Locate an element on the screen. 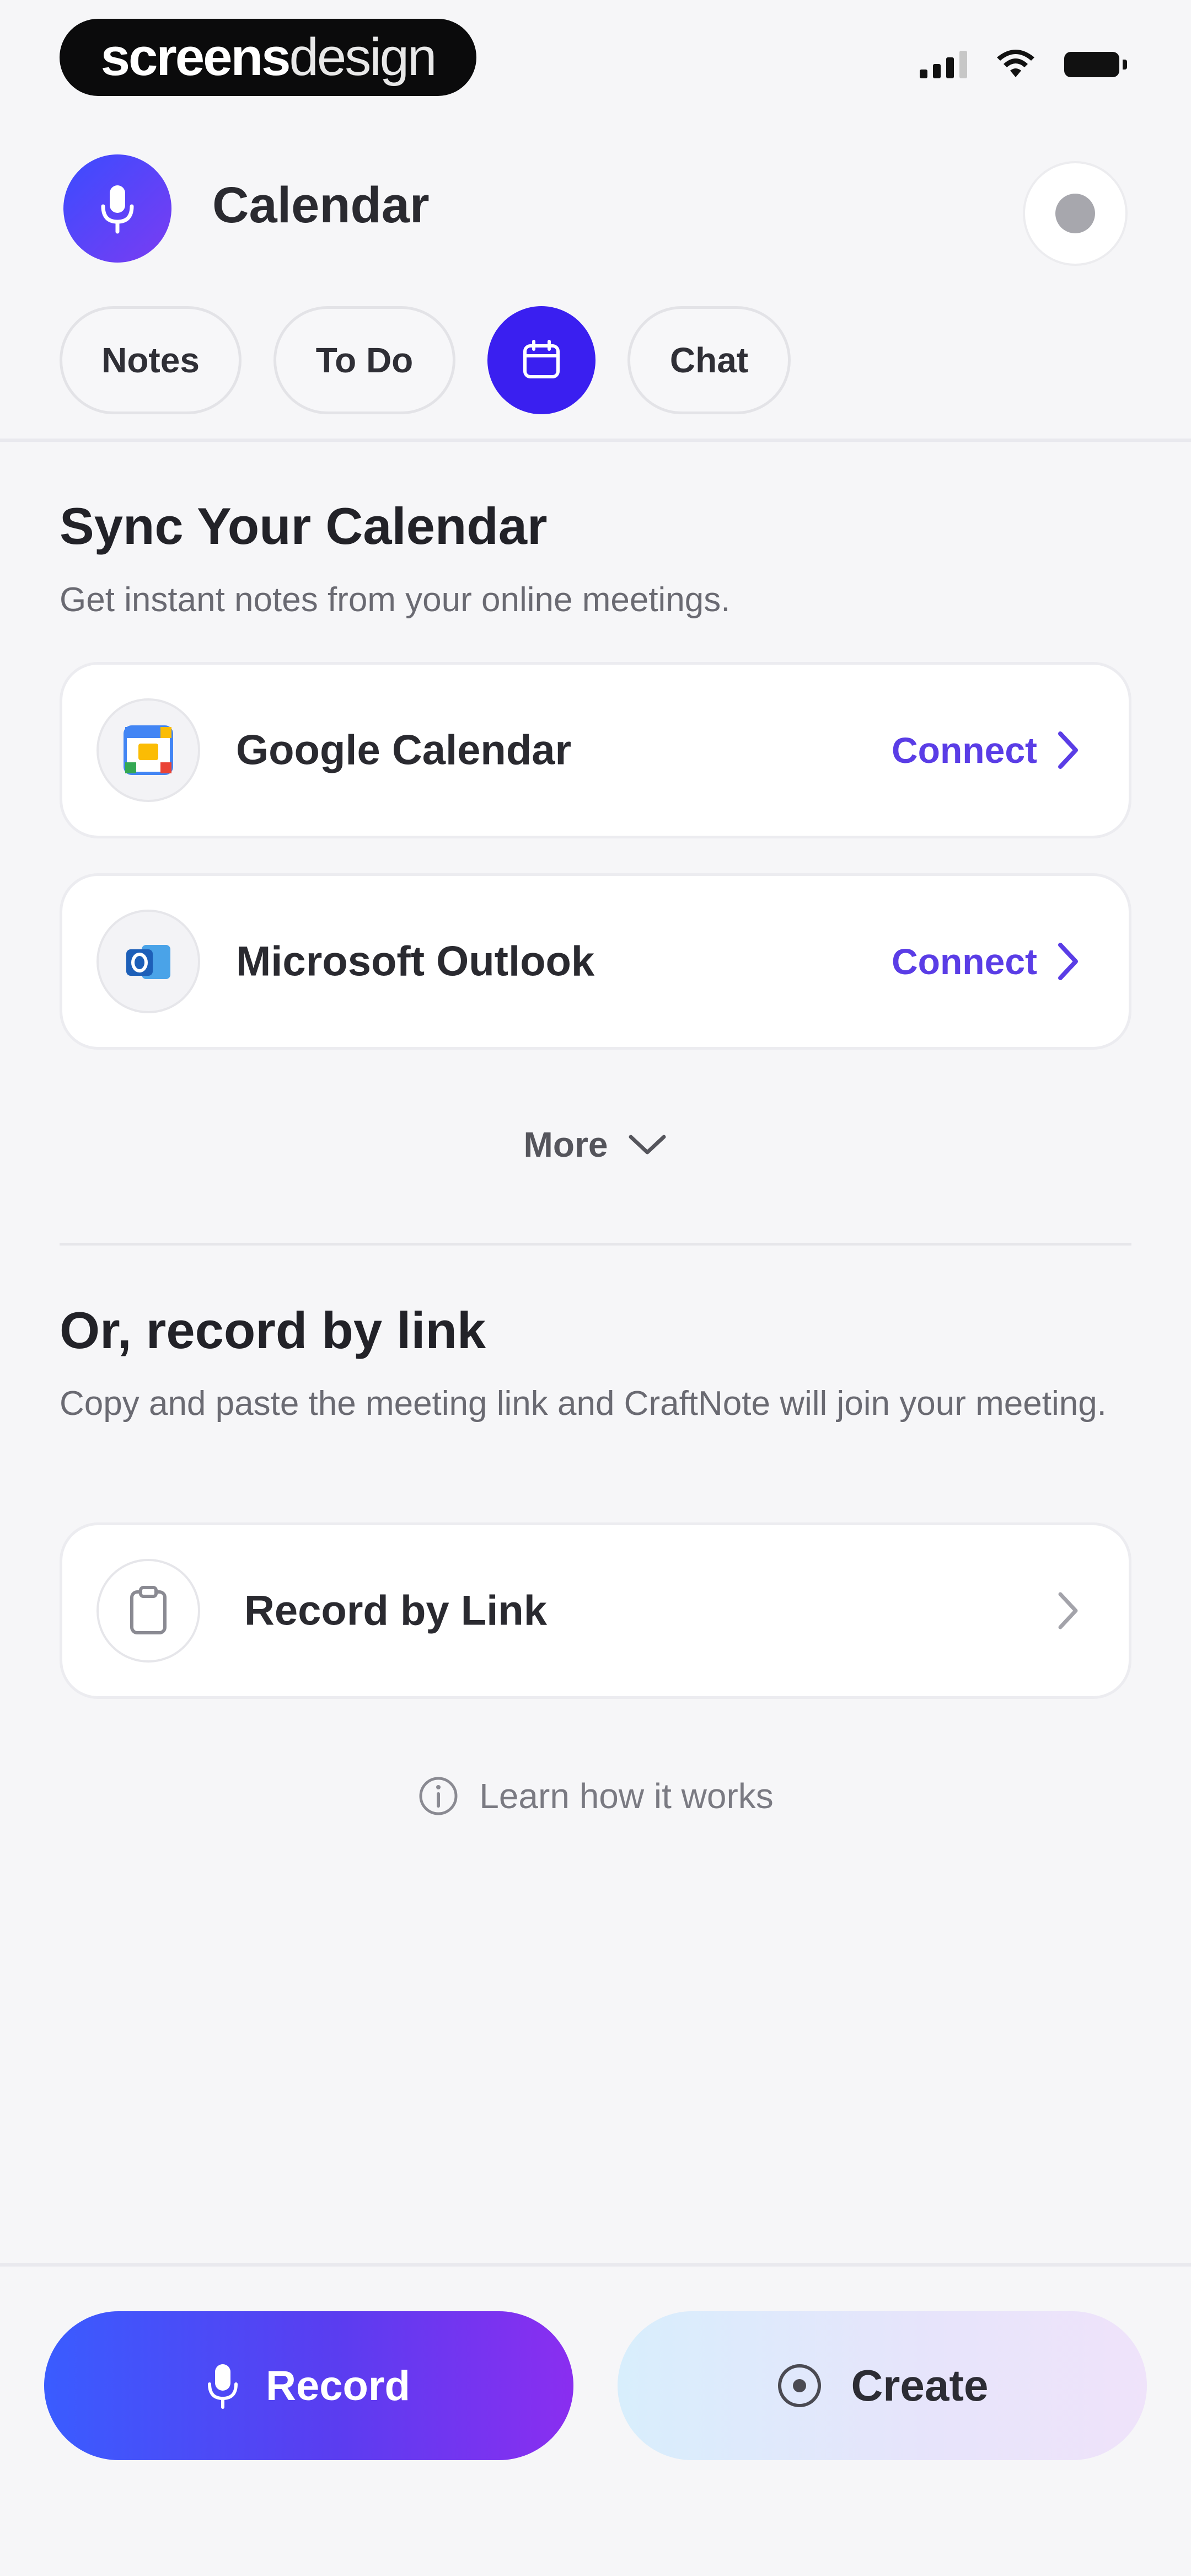  record-link-title: Or, record by link is located at coordinates (273, 1330).